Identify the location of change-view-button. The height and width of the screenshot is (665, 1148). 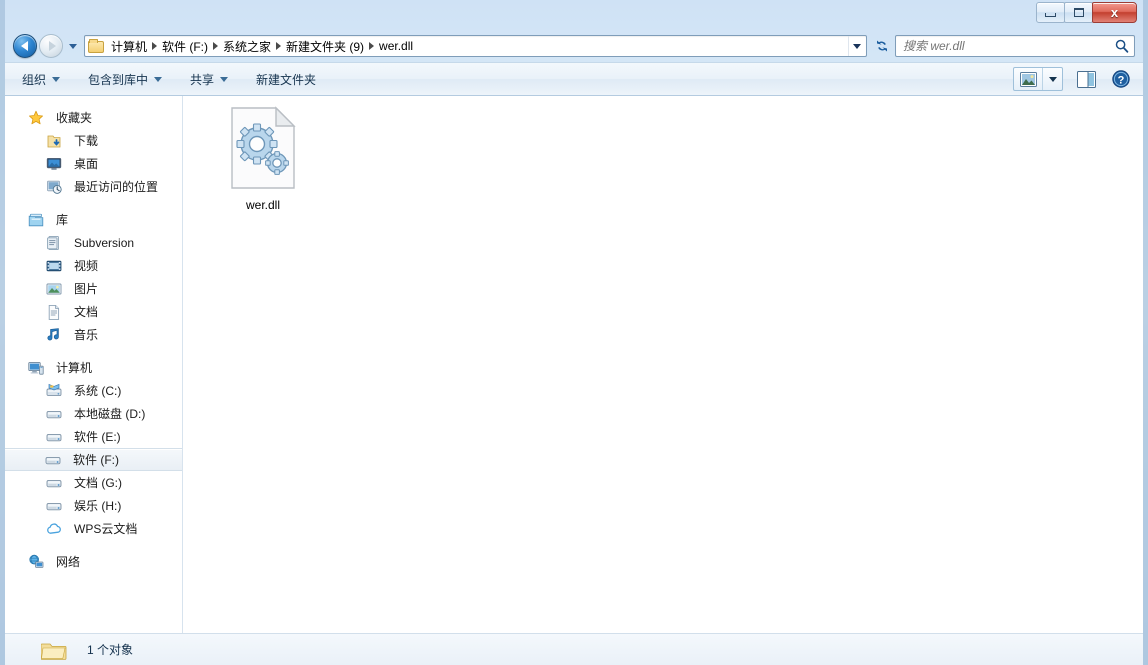
(1028, 79).